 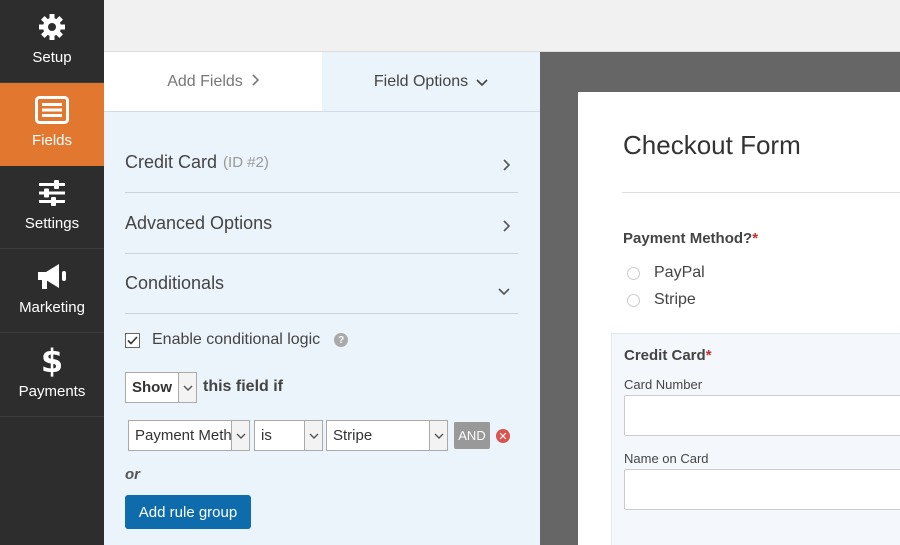 What do you see at coordinates (472, 435) in the screenshot?
I see `and-button: AND` at bounding box center [472, 435].